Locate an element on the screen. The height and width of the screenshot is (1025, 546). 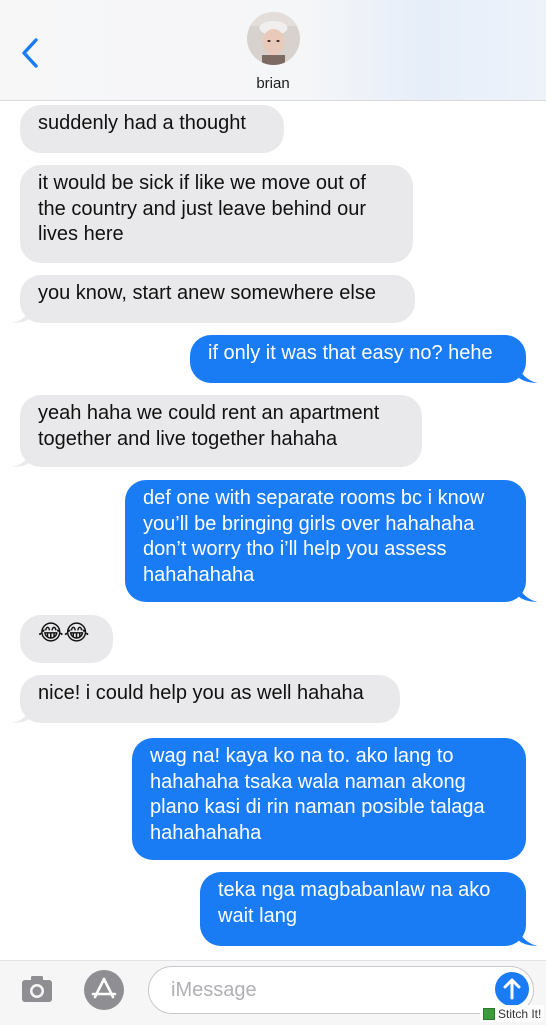
app-store-icon is located at coordinates (104, 988).